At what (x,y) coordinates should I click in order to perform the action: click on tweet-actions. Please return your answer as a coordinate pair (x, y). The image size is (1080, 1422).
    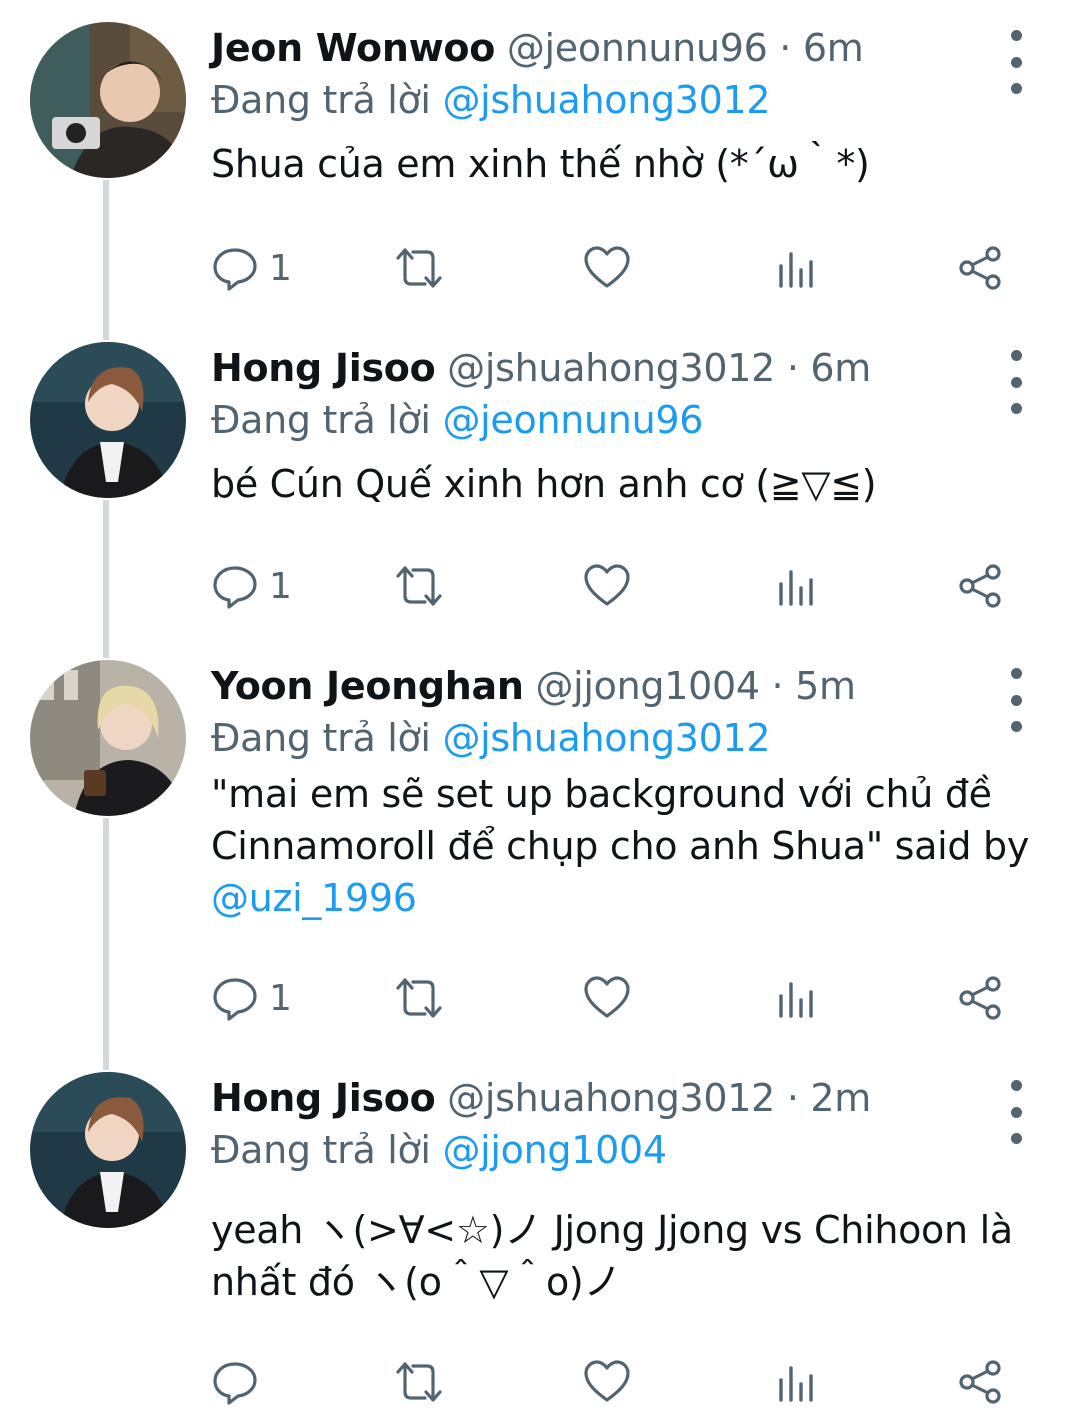
    Looking at the image, I should click on (611, 1382).